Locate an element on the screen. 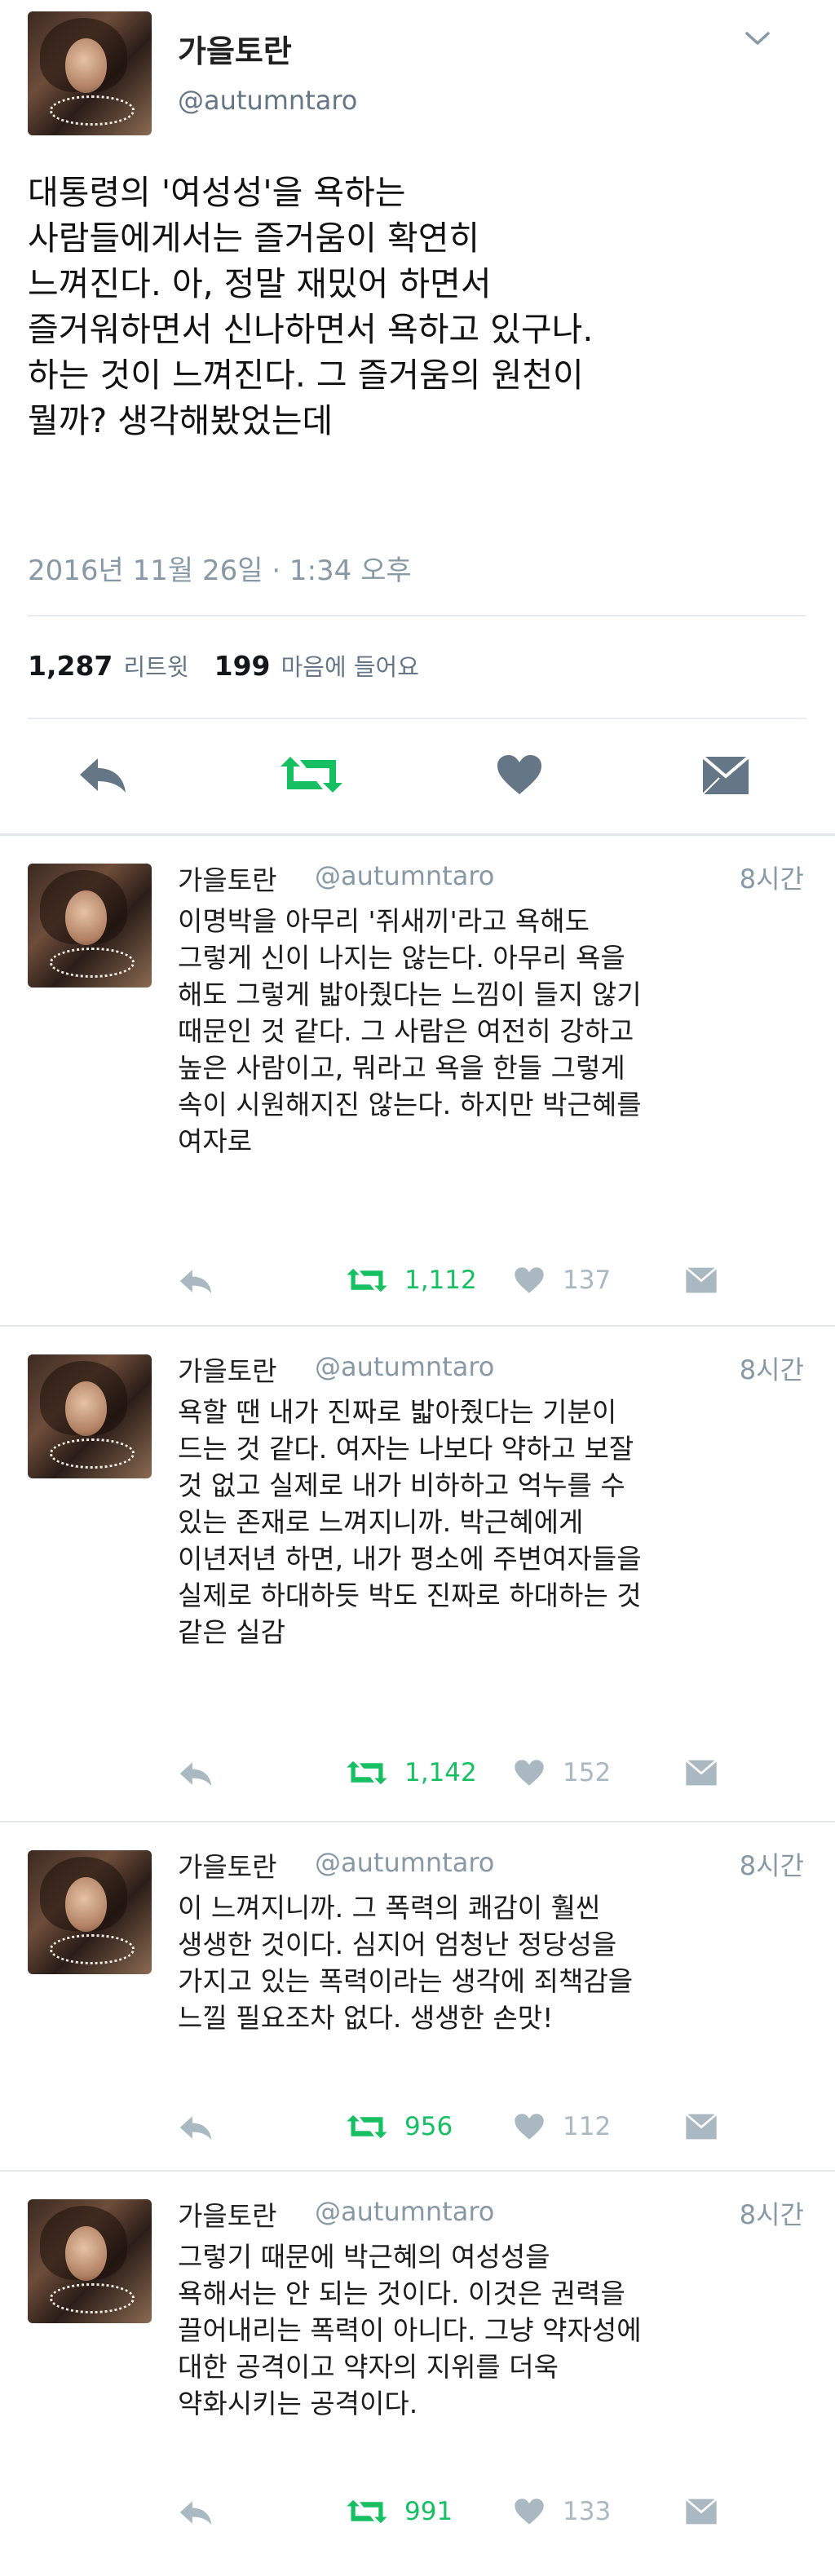 Image resolution: width=835 pixels, height=2576 pixels. like-label: 마음에 들어요 is located at coordinates (350, 667).